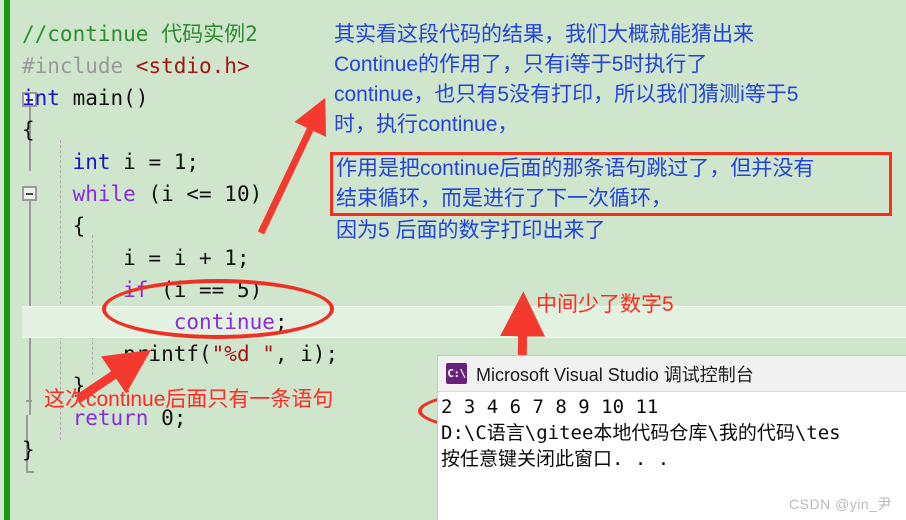  Describe the element at coordinates (615, 374) in the screenshot. I see `console-window-title: Microsoft Visual Studio 调试控制台` at that location.